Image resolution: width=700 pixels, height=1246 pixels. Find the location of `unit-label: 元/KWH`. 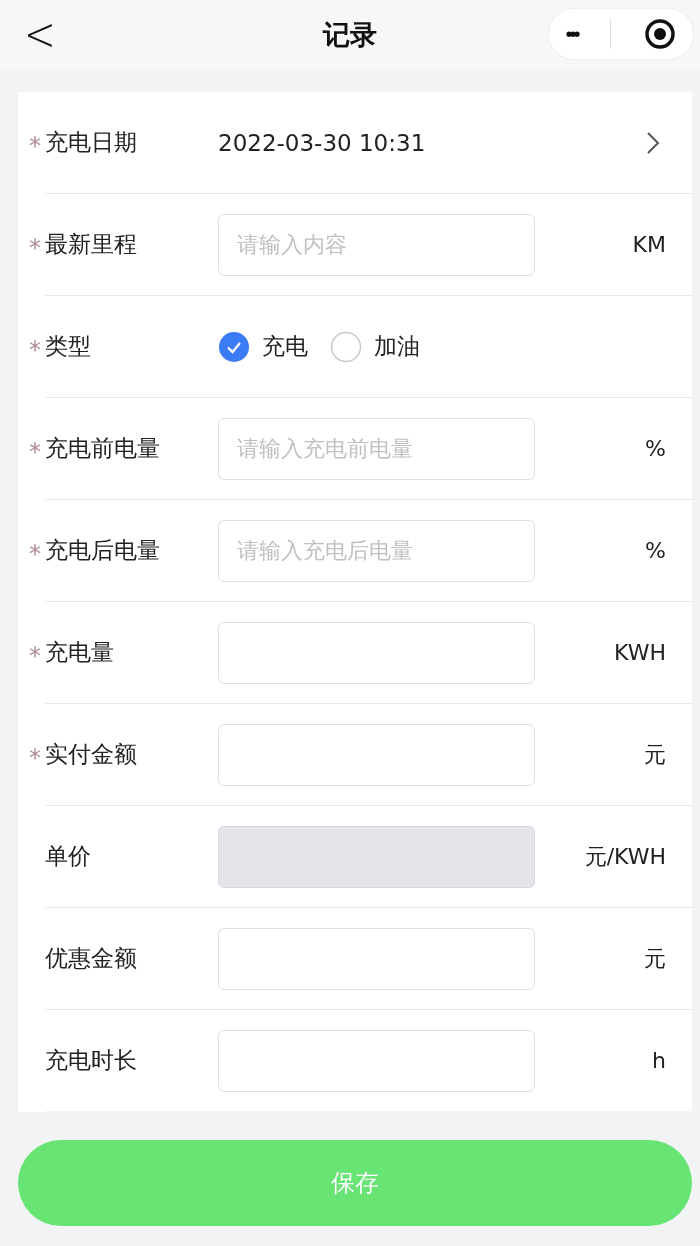

unit-label: 元/KWH is located at coordinates (625, 856).